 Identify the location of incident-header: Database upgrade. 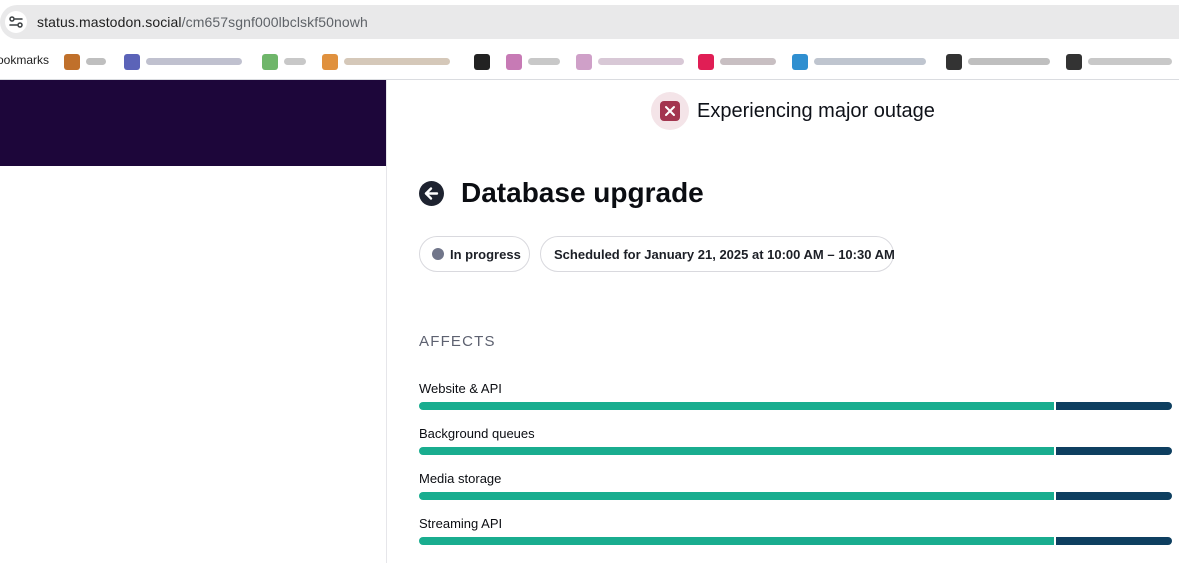
(561, 193).